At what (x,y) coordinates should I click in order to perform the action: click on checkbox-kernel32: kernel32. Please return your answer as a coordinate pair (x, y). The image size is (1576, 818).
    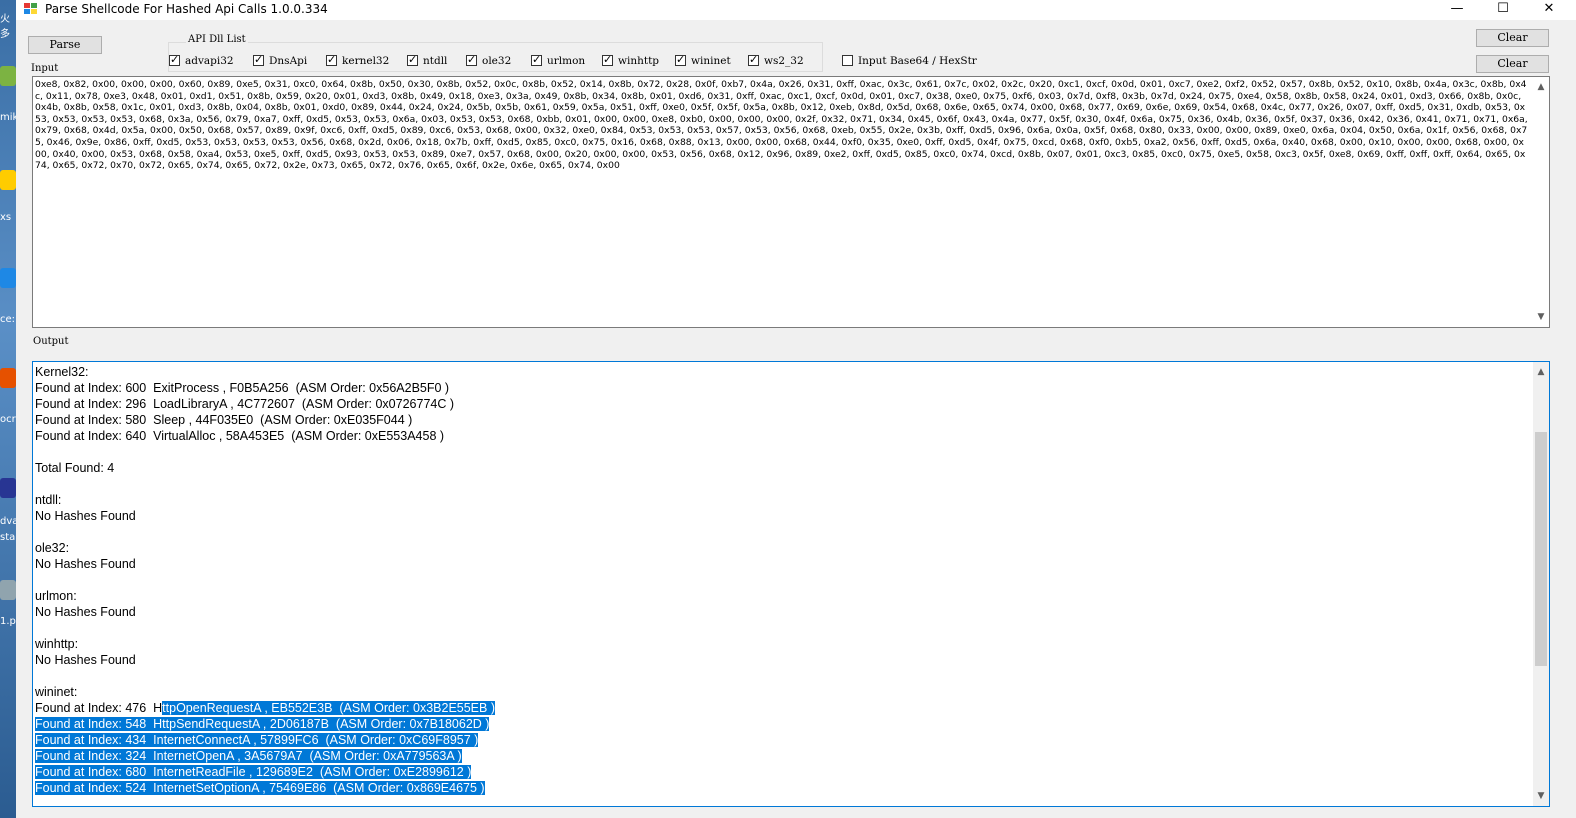
    Looking at the image, I should click on (358, 59).